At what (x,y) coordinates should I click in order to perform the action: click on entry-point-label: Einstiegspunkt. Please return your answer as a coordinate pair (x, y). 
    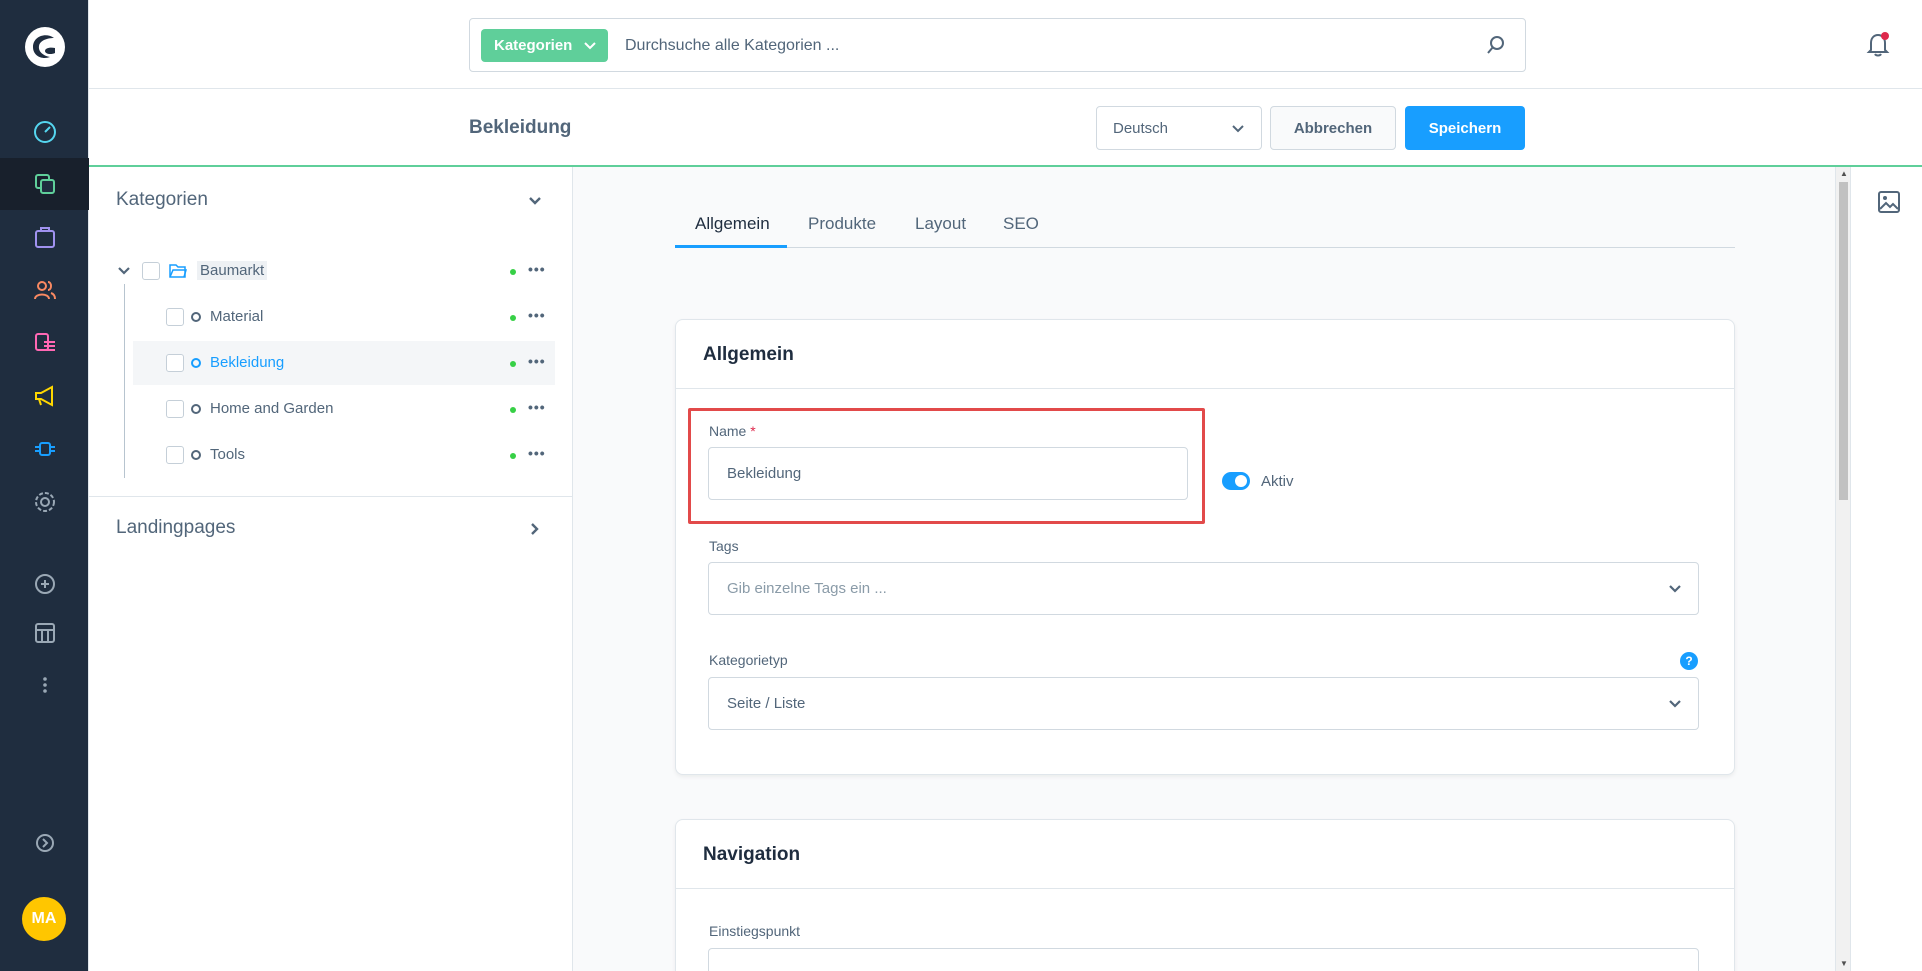
    Looking at the image, I should click on (755, 931).